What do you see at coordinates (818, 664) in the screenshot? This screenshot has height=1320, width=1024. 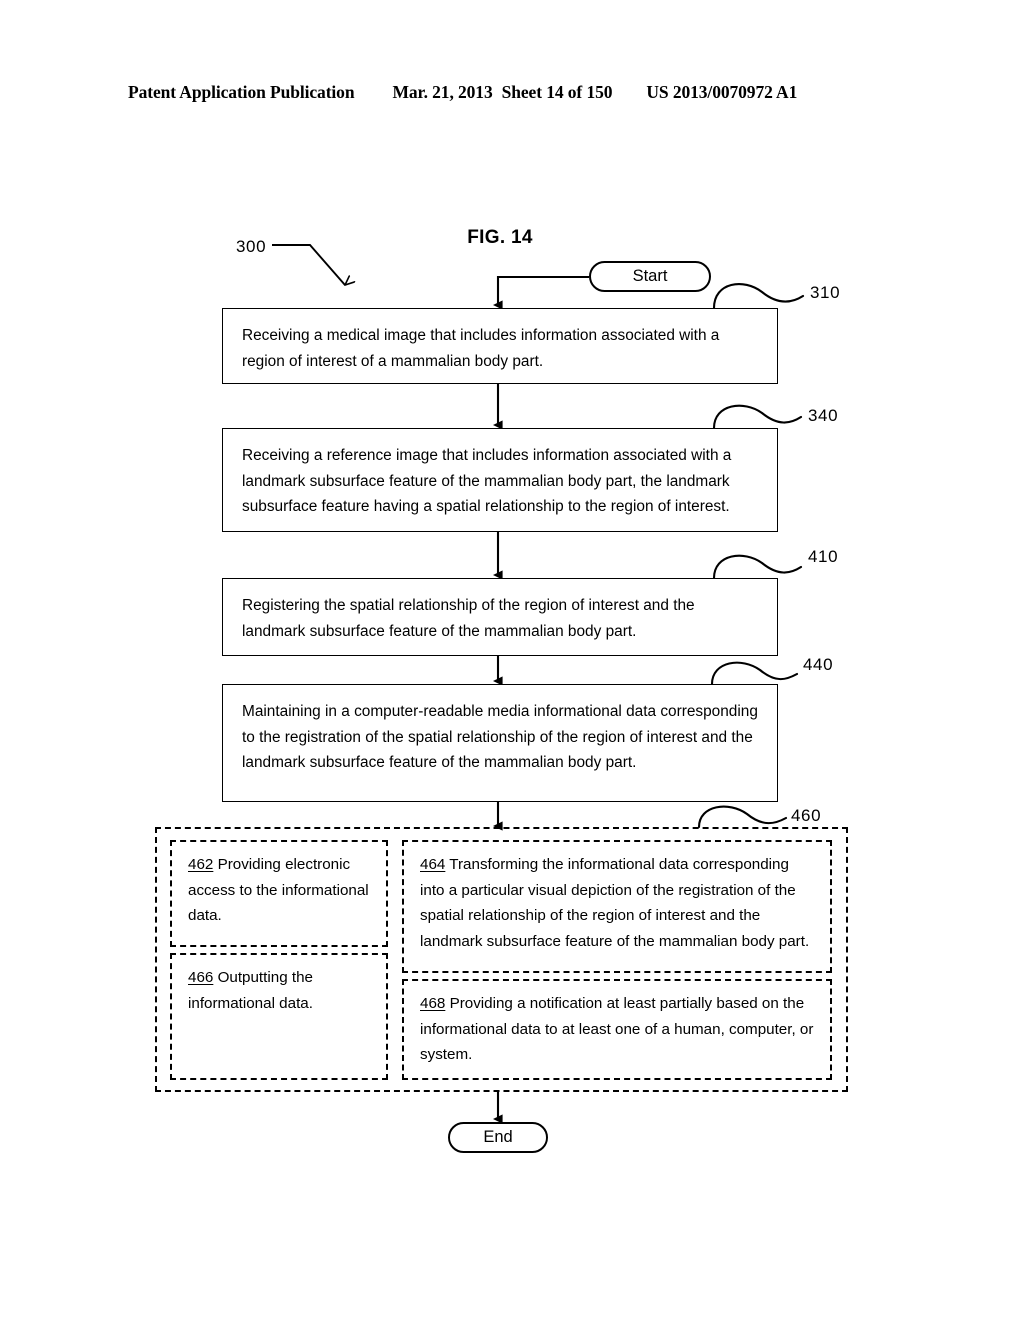 I see `reference-numeral-440: 440` at bounding box center [818, 664].